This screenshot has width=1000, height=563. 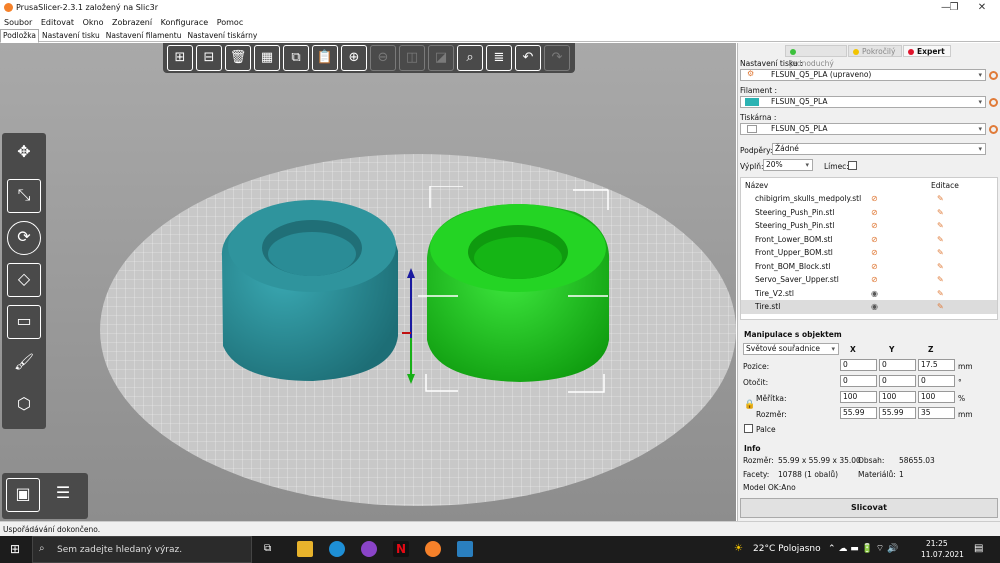 What do you see at coordinates (24, 196) in the screenshot?
I see `scale-tool: ⤡` at bounding box center [24, 196].